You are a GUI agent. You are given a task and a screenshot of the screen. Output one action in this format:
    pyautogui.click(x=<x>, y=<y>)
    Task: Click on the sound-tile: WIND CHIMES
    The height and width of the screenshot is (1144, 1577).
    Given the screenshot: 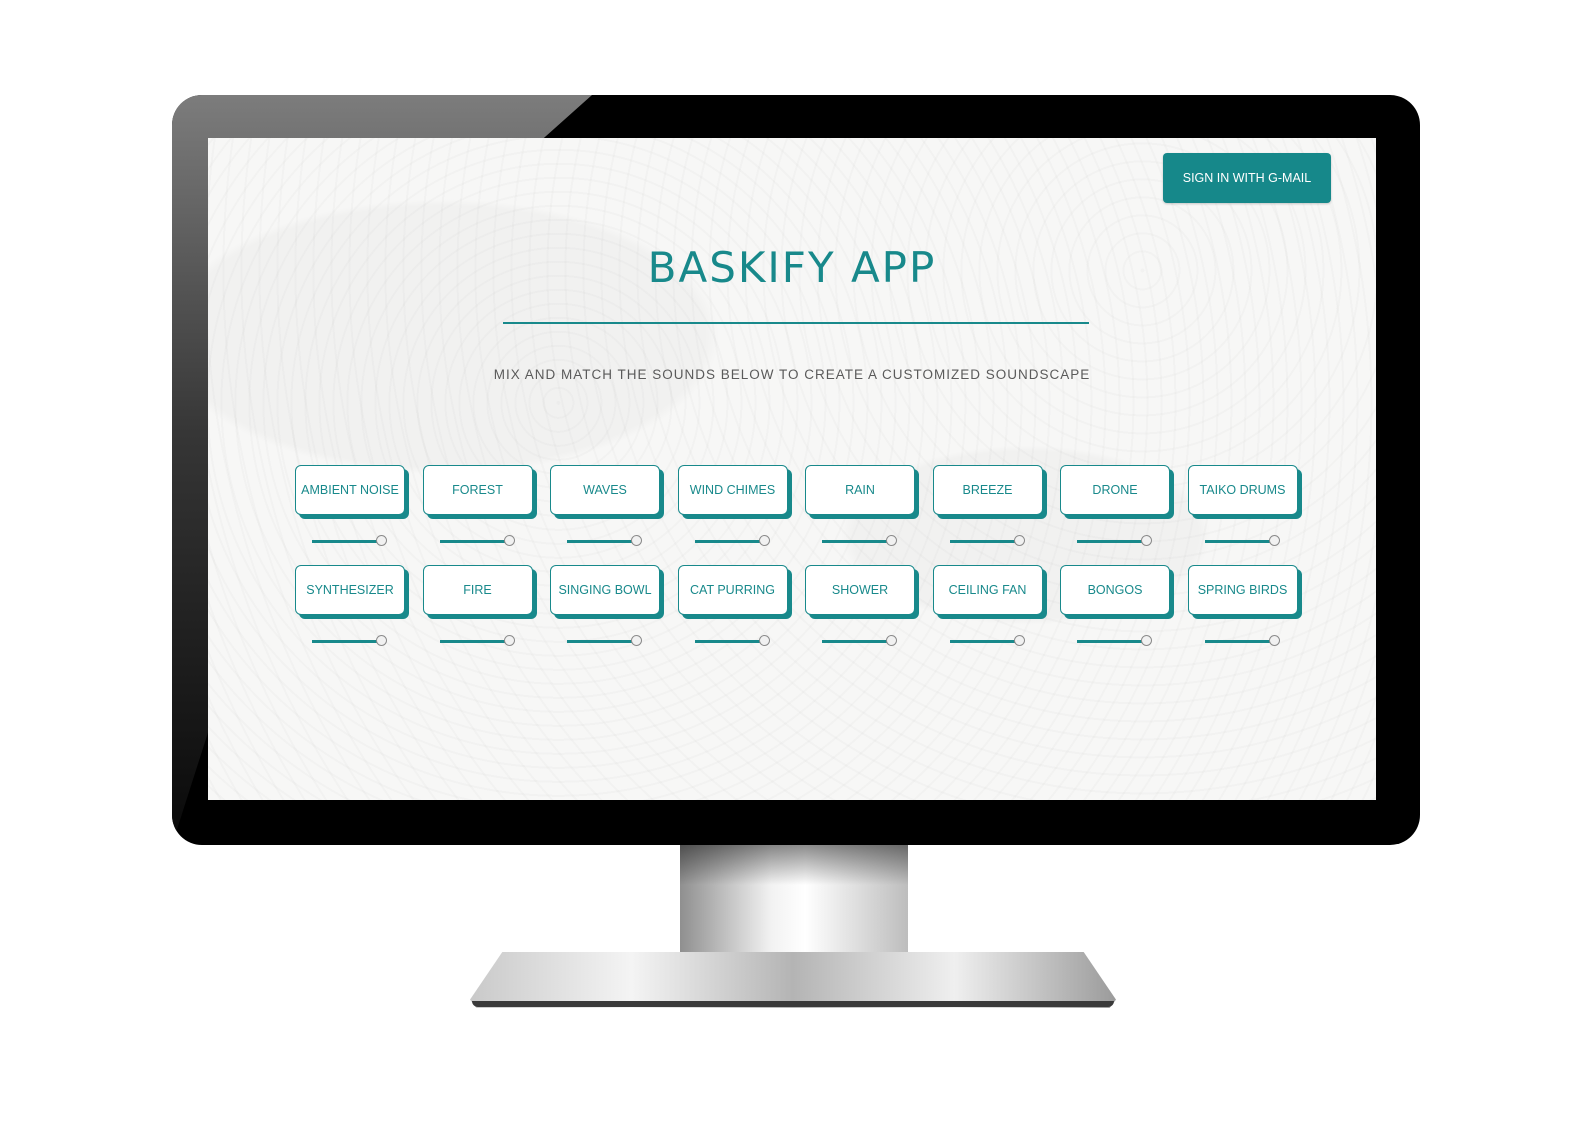 What is the action you would take?
    pyautogui.click(x=732, y=505)
    